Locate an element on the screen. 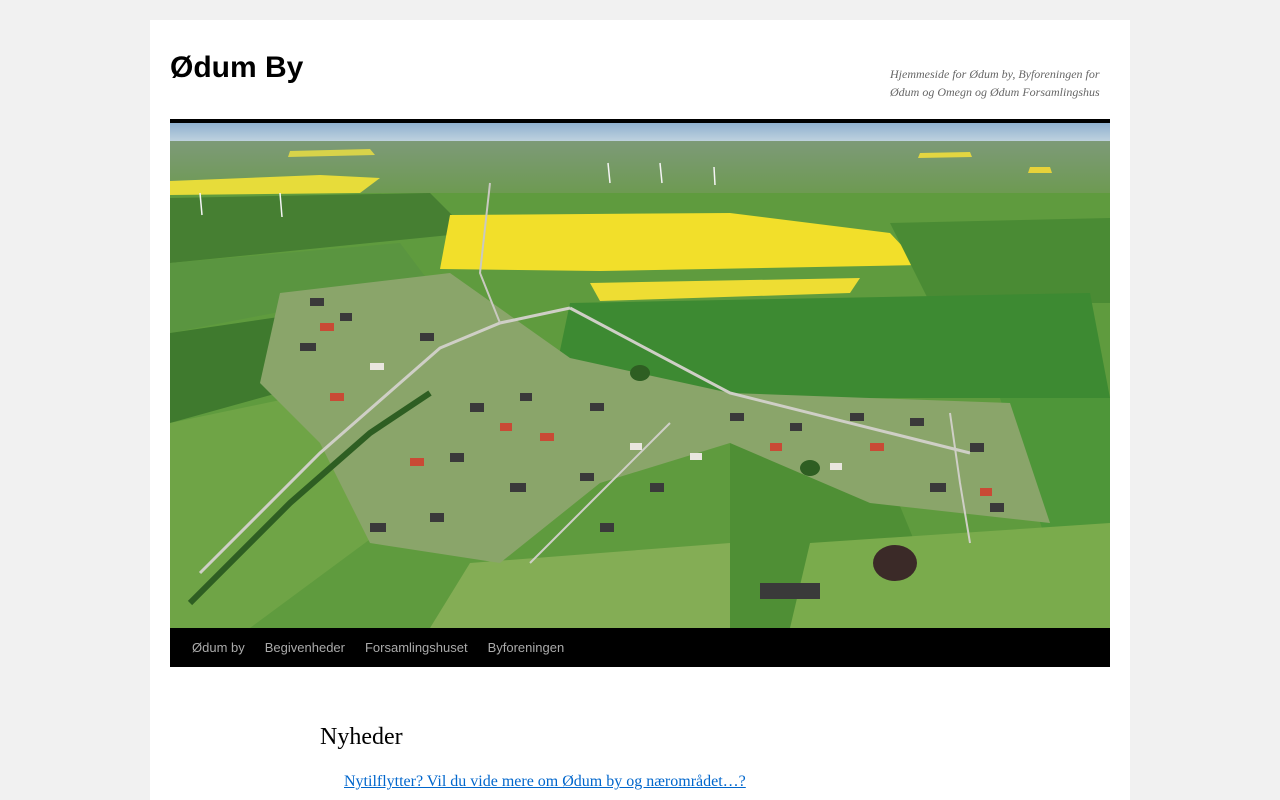 The image size is (1280, 800). site-title: Ødum By is located at coordinates (236, 68).